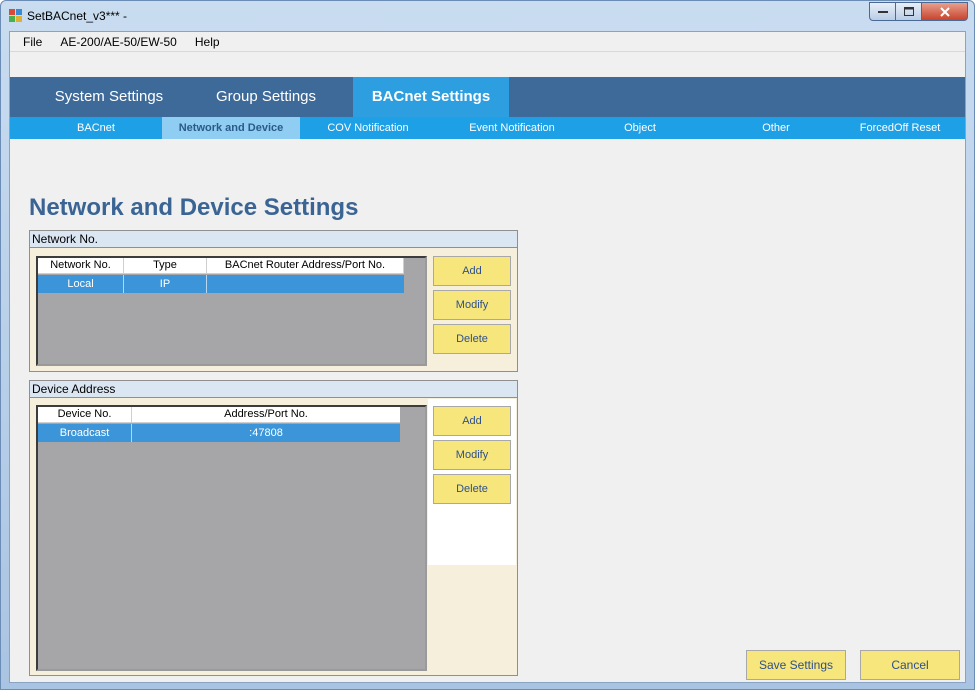 The width and height of the screenshot is (975, 690). I want to click on menu-help: Help, so click(207, 42).